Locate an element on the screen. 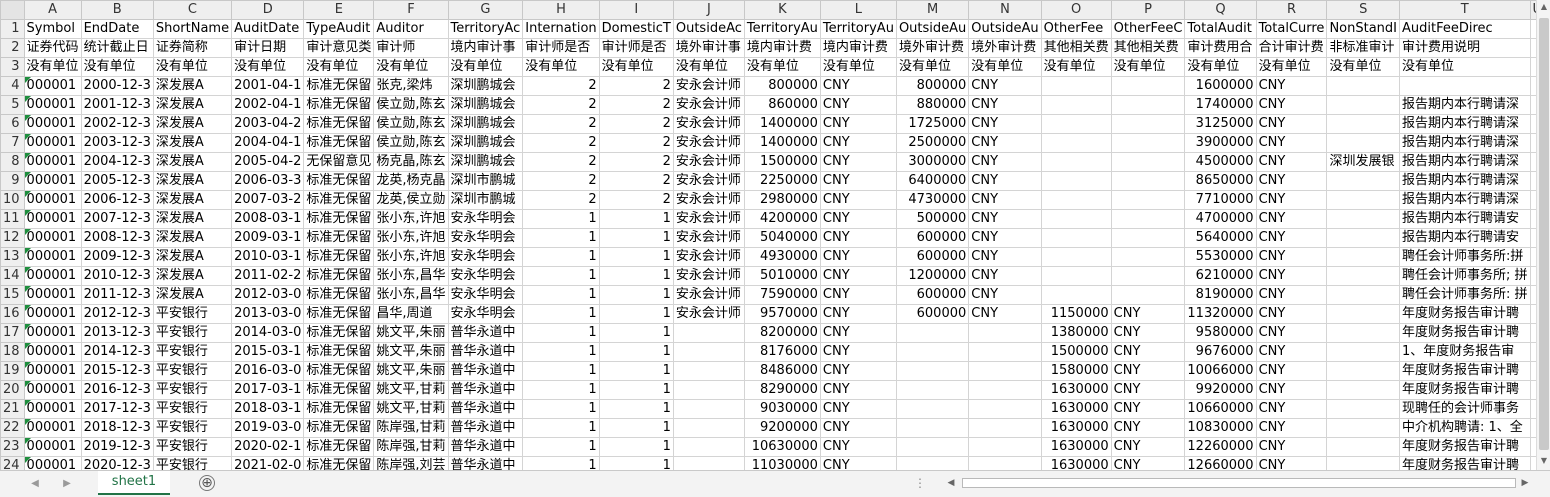 This screenshot has width=1550, height=497. column-header-s: S is located at coordinates (1363, 10).